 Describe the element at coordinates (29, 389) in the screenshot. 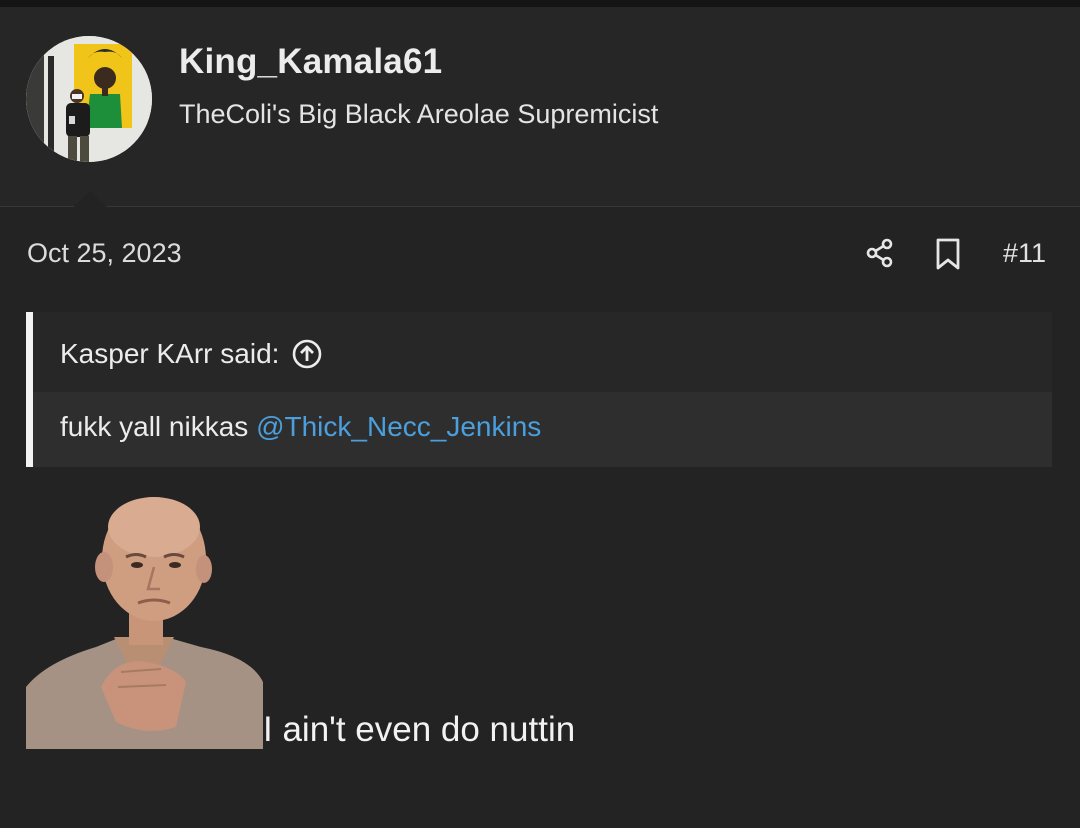

I see `quote-bar` at that location.